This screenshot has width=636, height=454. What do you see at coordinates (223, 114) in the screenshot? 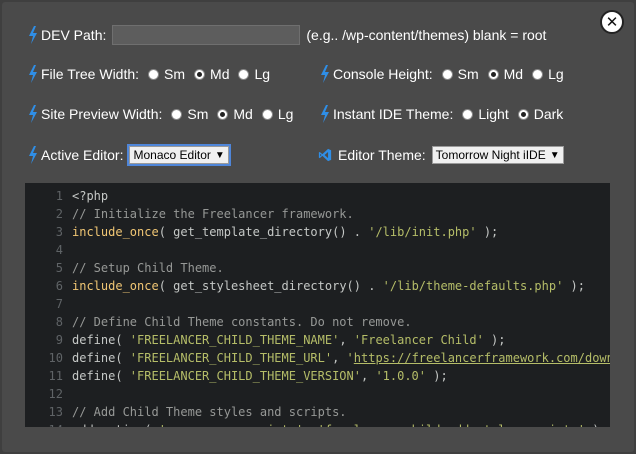
I see `site-preview-width-md-radio` at bounding box center [223, 114].